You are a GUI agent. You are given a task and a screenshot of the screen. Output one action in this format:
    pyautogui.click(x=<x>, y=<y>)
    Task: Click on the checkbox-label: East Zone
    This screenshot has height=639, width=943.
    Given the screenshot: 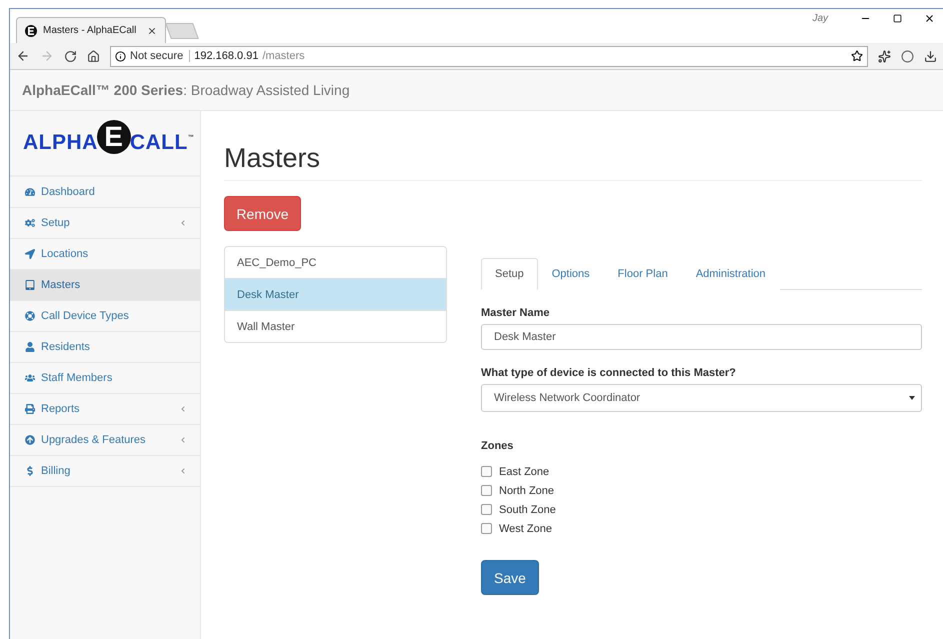 What is the action you would take?
    pyautogui.click(x=524, y=472)
    